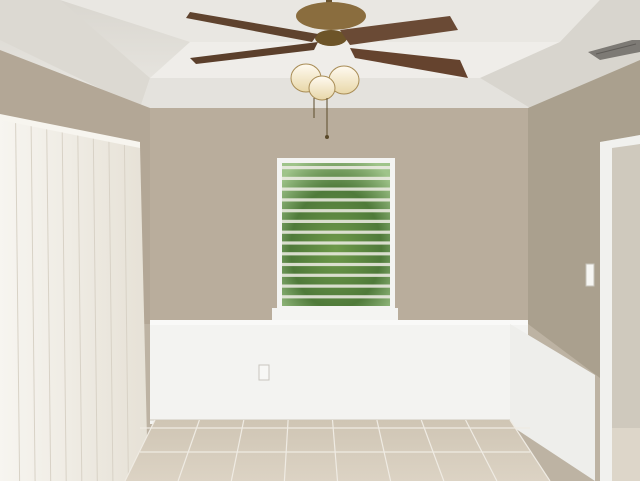 Image resolution: width=640 pixels, height=481 pixels. I want to click on floor, so click(337, 450).